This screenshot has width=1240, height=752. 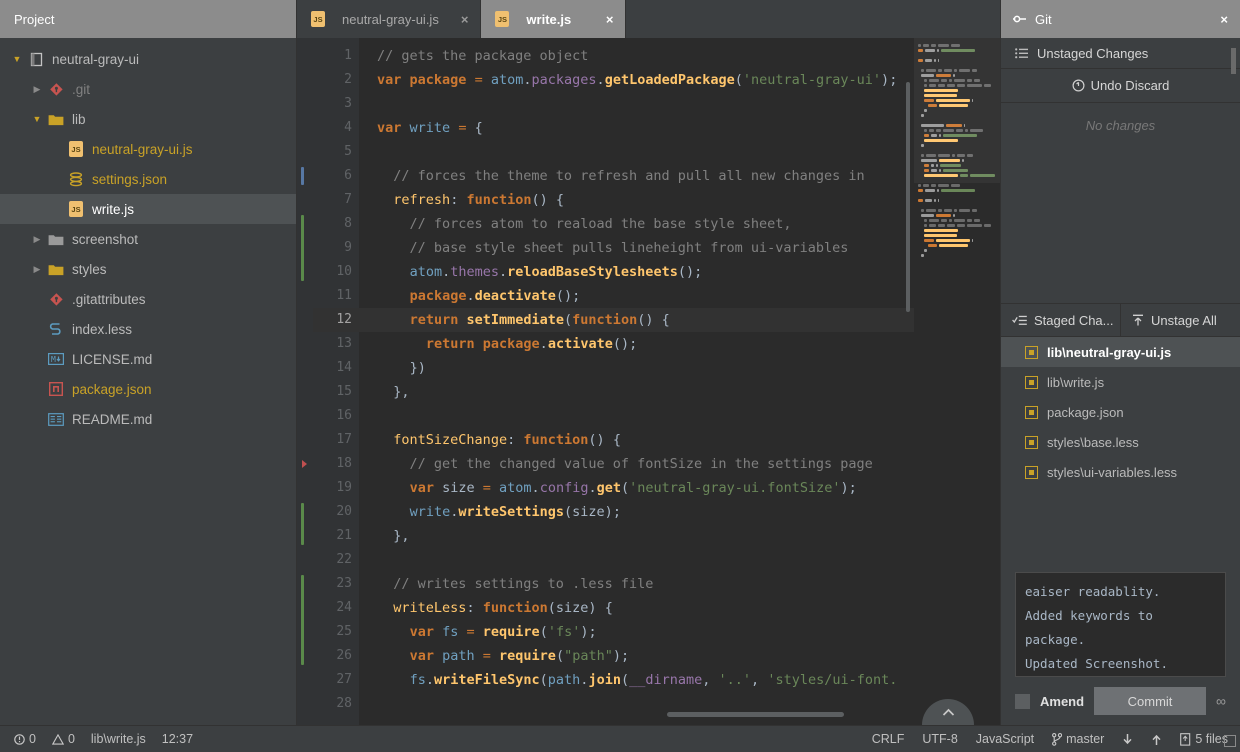 I want to click on staged-file-row: styles\ui-variables.less, so click(x=1120, y=472).